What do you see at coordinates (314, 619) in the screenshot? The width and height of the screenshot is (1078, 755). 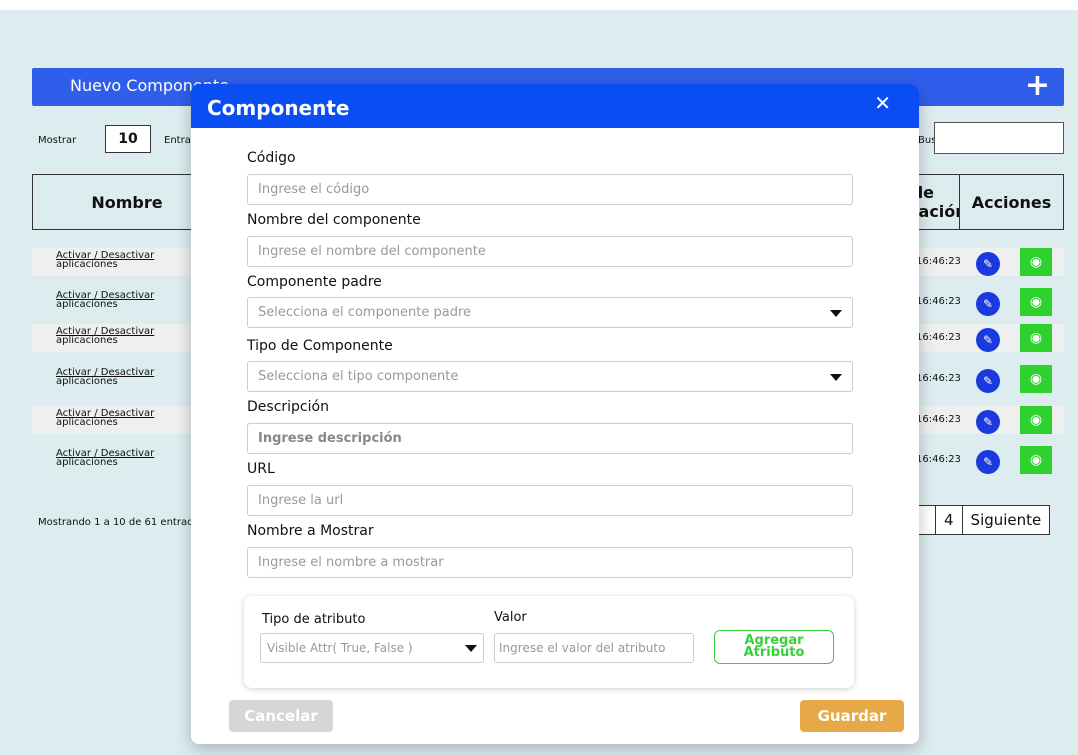 I see `tipo-atributo-label: Tipo de atributo` at bounding box center [314, 619].